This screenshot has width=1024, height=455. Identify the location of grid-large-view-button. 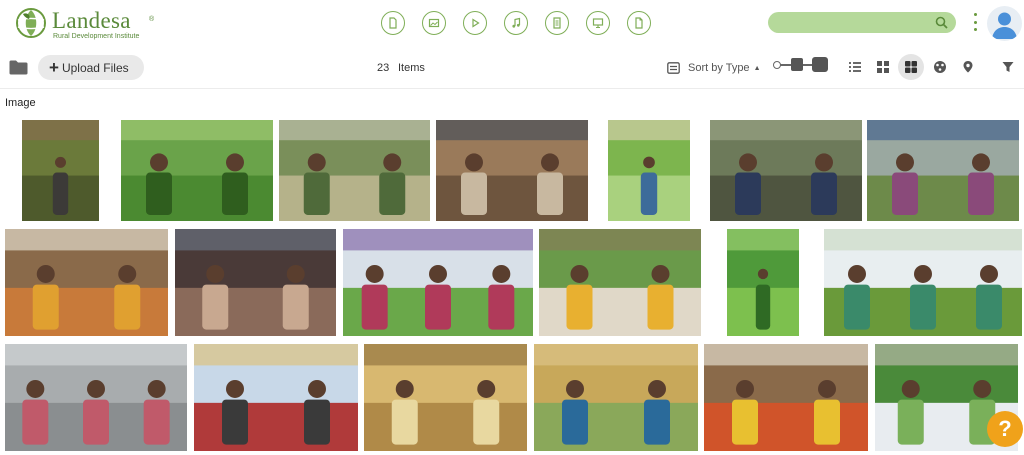
(911, 67).